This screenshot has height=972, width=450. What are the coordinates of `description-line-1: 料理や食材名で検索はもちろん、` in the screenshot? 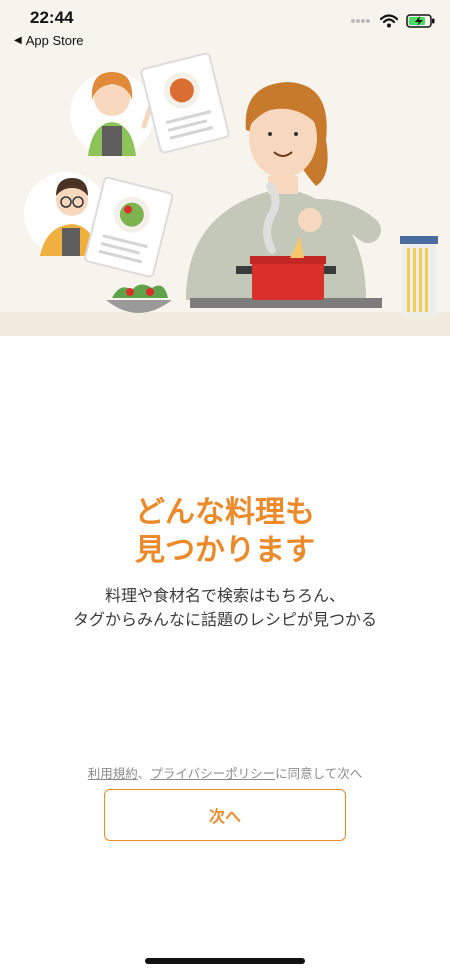 It's located at (224, 595).